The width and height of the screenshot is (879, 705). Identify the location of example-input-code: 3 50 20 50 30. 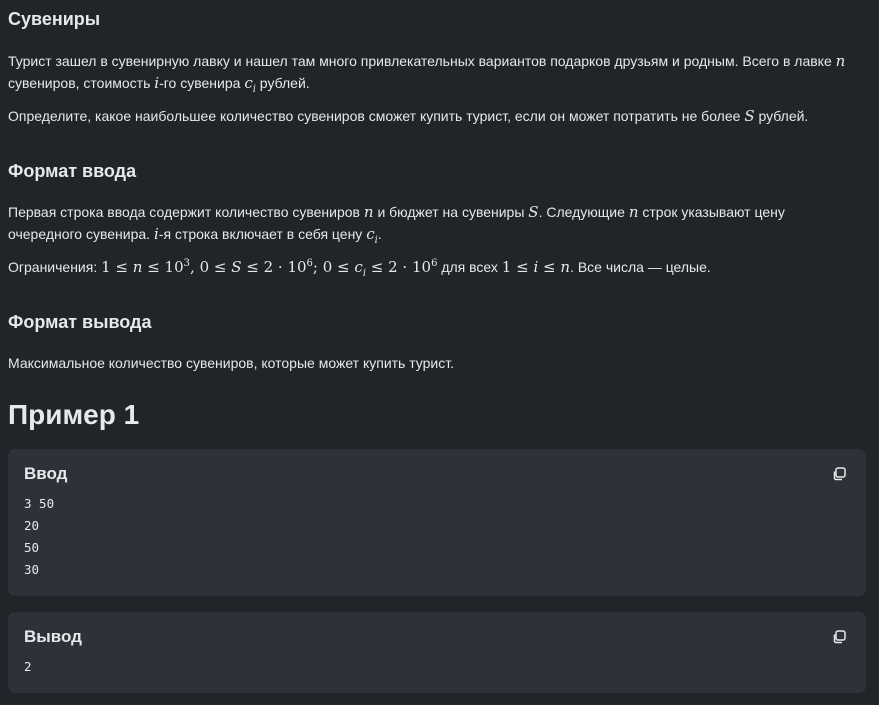
(39, 536).